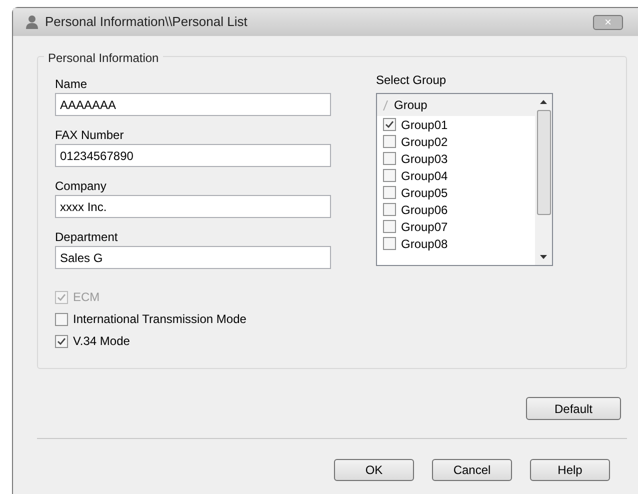 This screenshot has width=638, height=494. What do you see at coordinates (374, 470) in the screenshot?
I see `dialog-button: OK` at bounding box center [374, 470].